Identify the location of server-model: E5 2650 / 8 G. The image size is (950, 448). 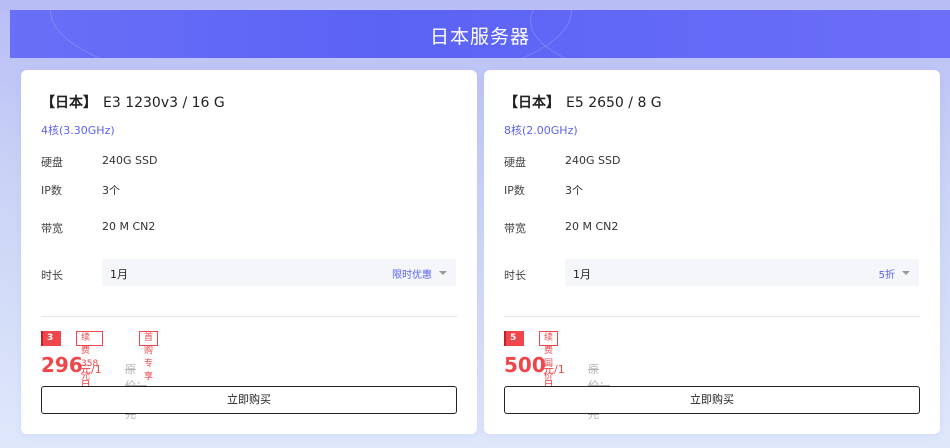
(614, 103).